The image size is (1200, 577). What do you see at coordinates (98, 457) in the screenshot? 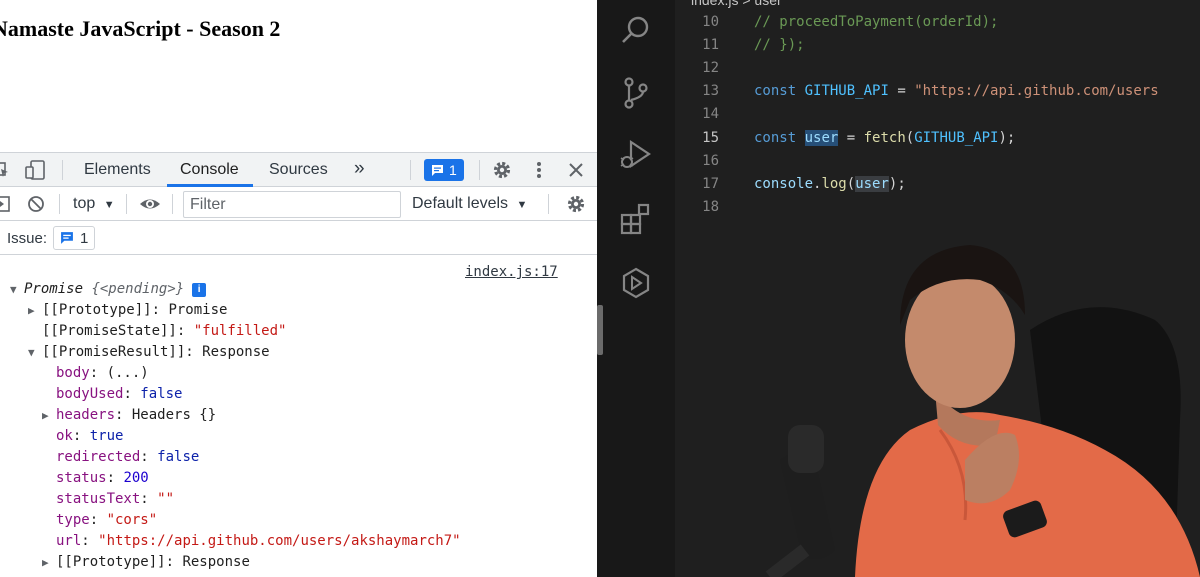
I see `prop-key: redirected` at bounding box center [98, 457].